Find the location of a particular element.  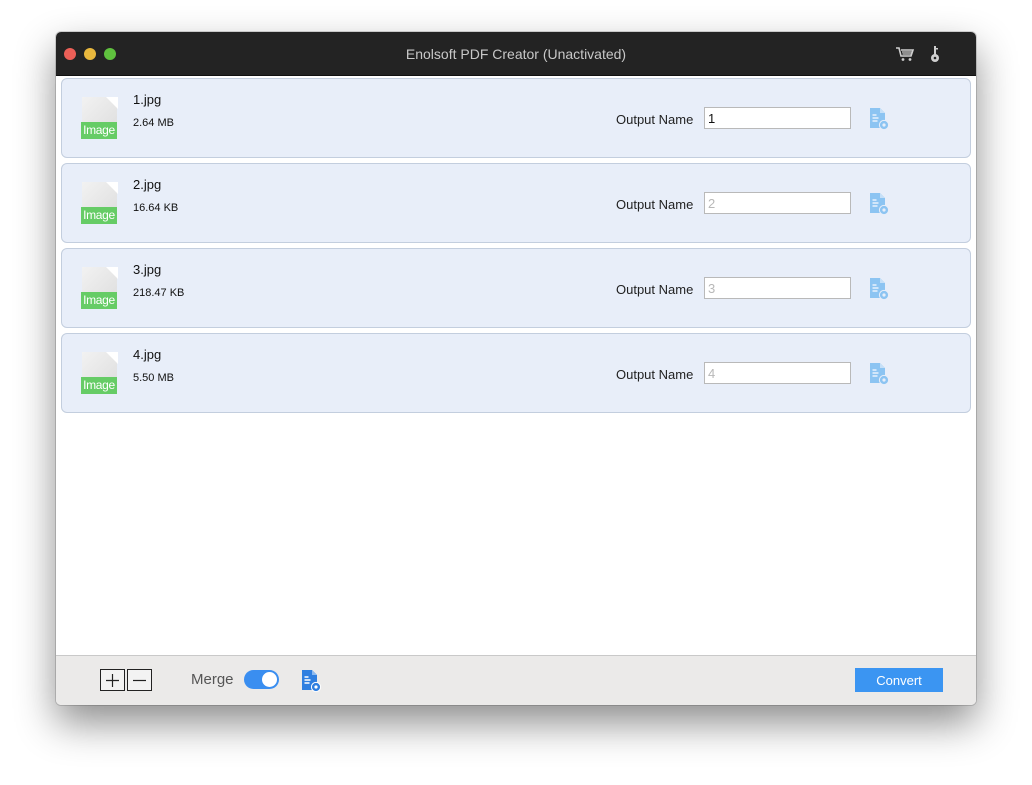

file-name: 2.jpg is located at coordinates (147, 184).